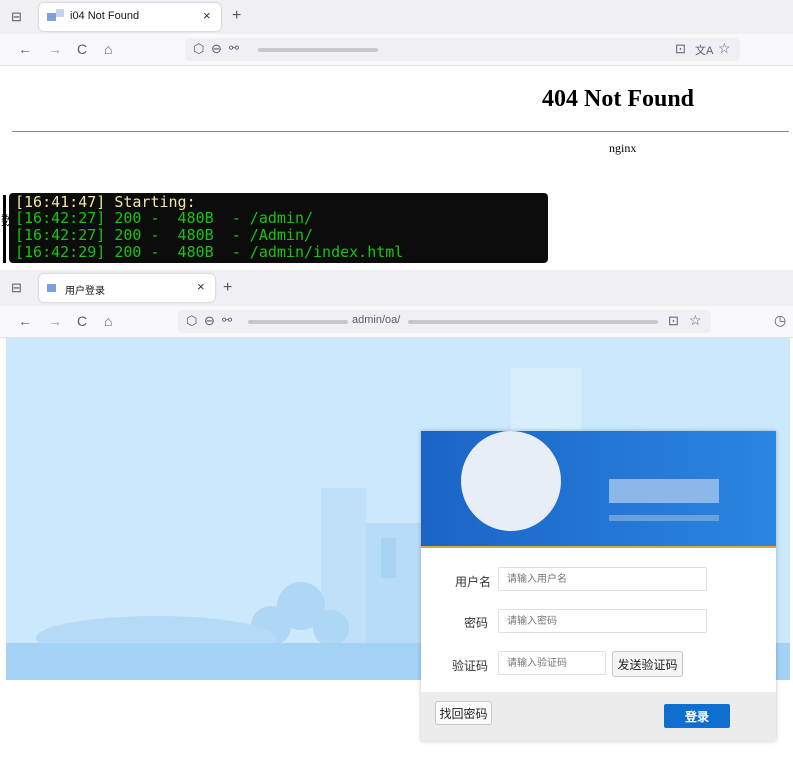  I want to click on login-button: 登录, so click(697, 716).